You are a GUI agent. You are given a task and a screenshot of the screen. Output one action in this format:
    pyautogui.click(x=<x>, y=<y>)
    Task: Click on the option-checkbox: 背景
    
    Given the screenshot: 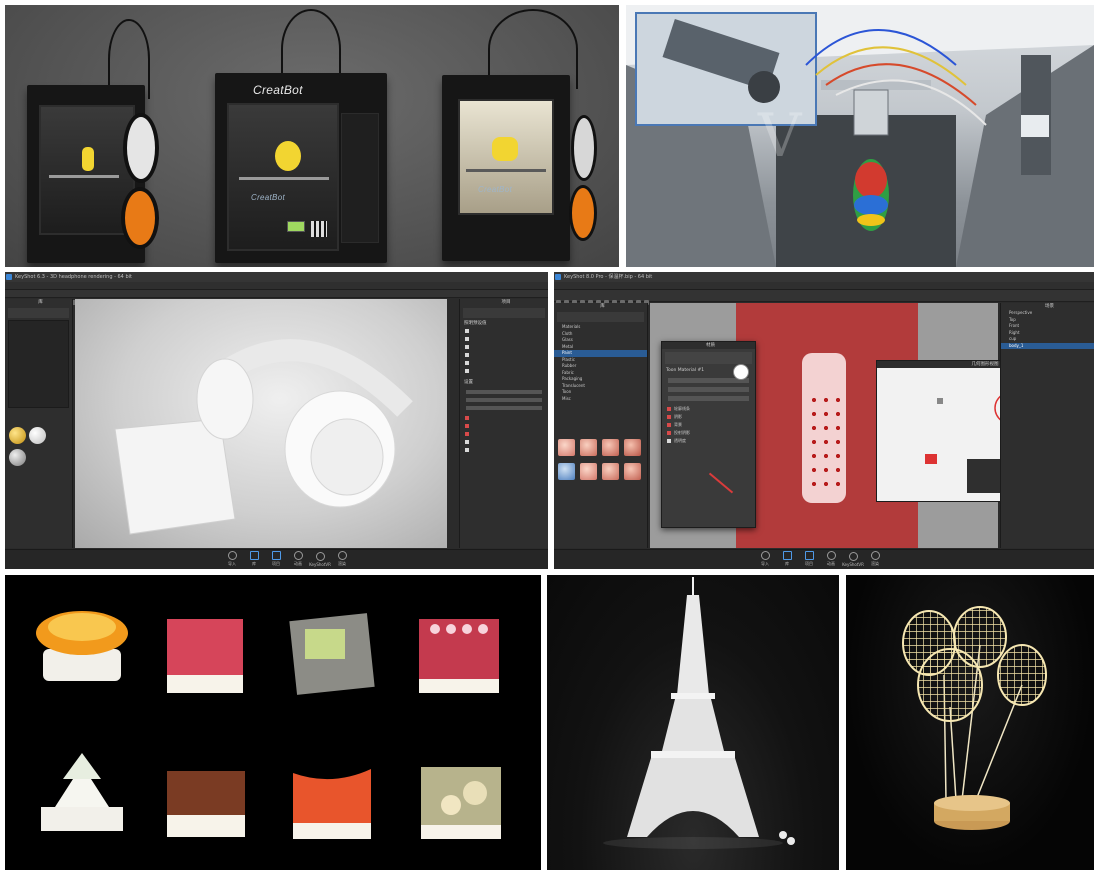 What is the action you would take?
    pyautogui.click(x=708, y=425)
    